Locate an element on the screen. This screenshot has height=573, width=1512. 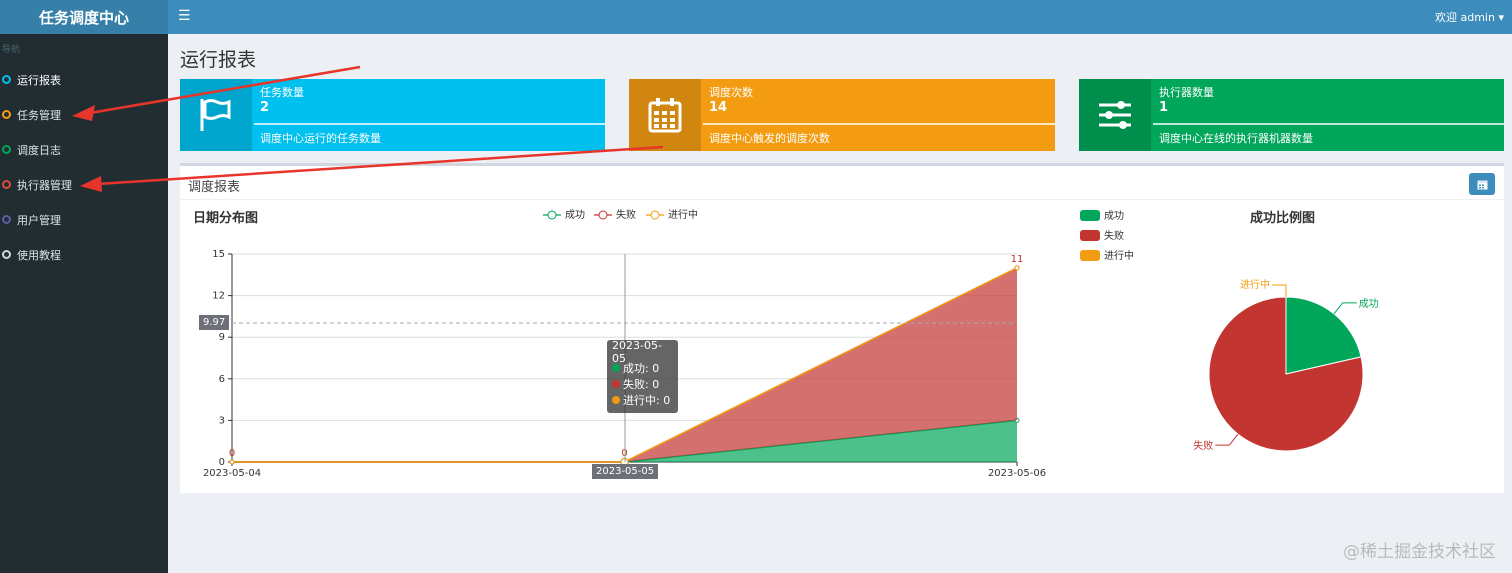
sidebar-item-label: 用户管理 is located at coordinates (39, 220).